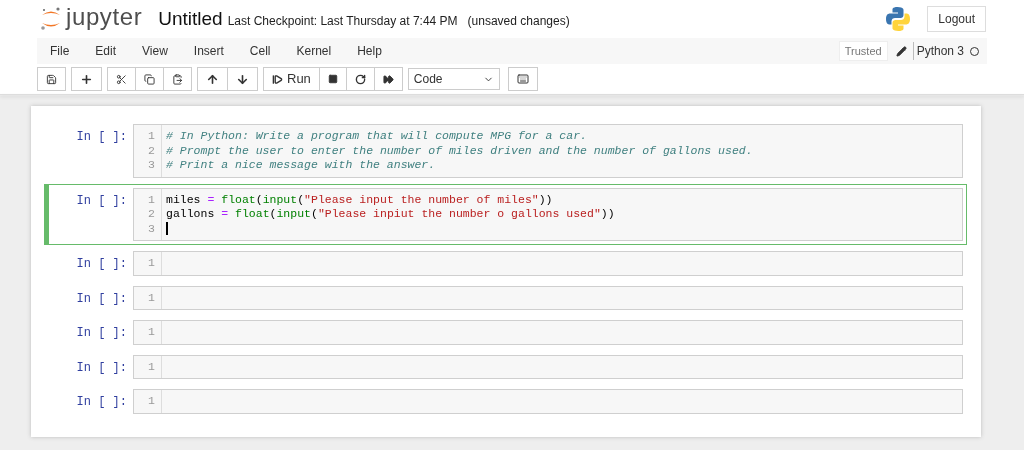  Describe the element at coordinates (369, 51) in the screenshot. I see `menu-item: Help` at that location.